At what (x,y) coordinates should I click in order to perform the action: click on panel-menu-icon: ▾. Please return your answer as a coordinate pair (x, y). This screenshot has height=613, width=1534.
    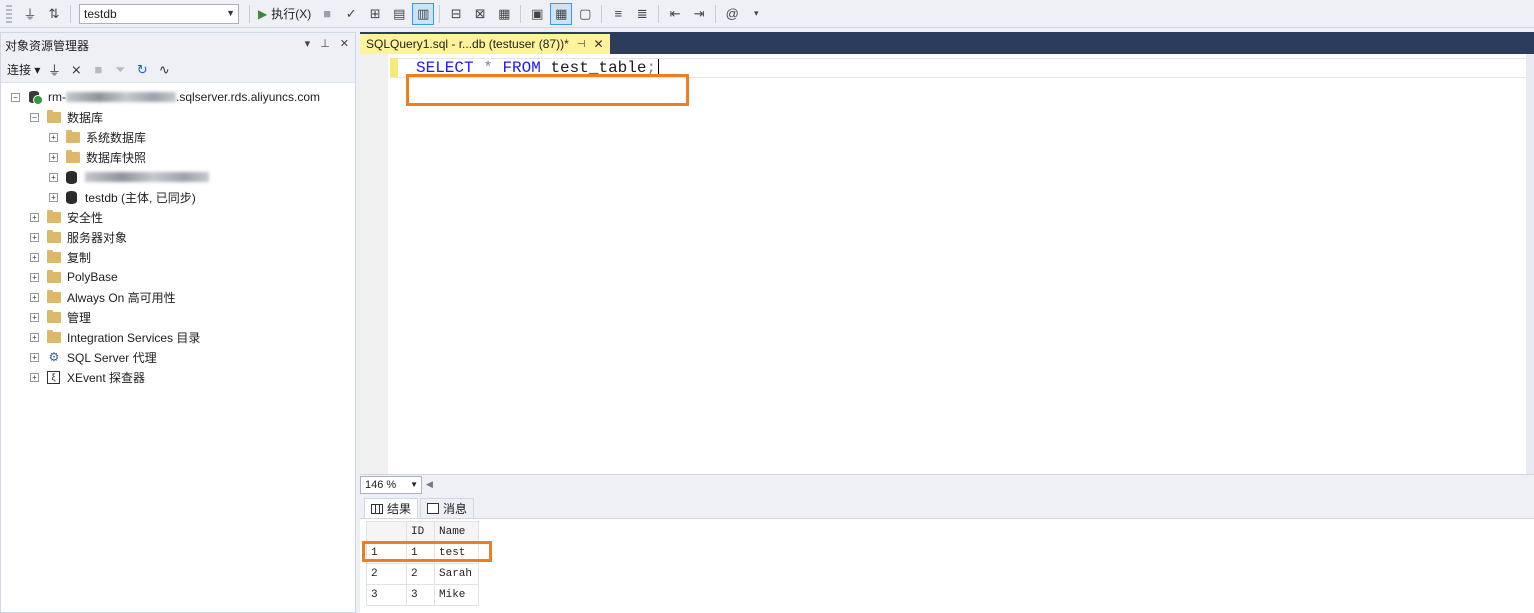
    Looking at the image, I should click on (308, 43).